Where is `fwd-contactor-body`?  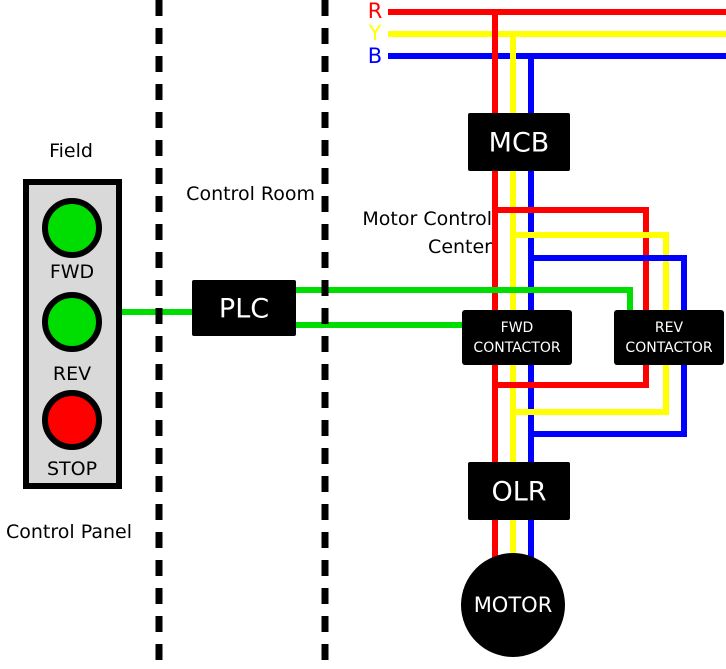
fwd-contactor-body is located at coordinates (517, 337).